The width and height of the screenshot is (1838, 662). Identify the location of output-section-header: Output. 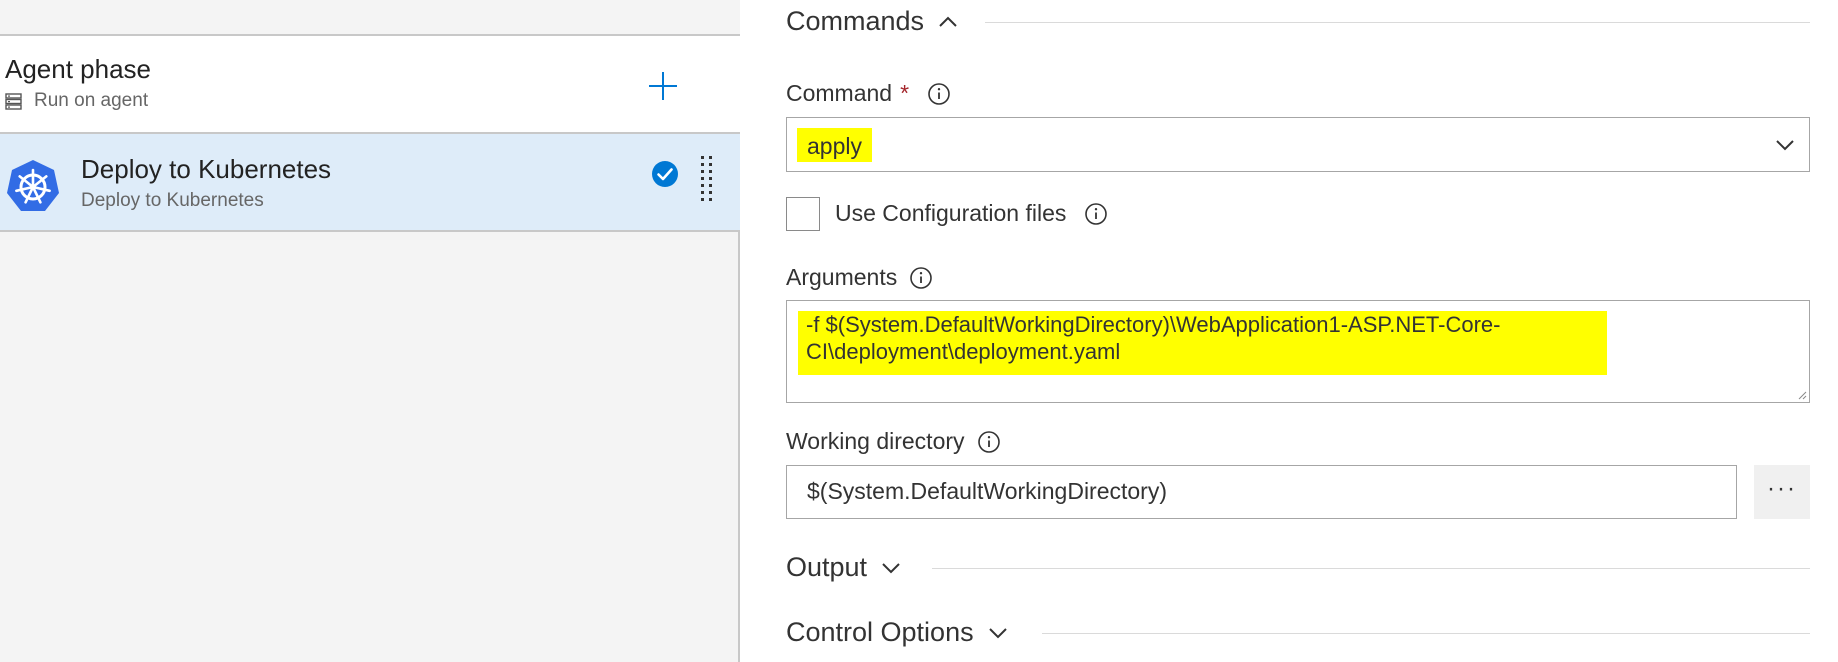
(844, 567).